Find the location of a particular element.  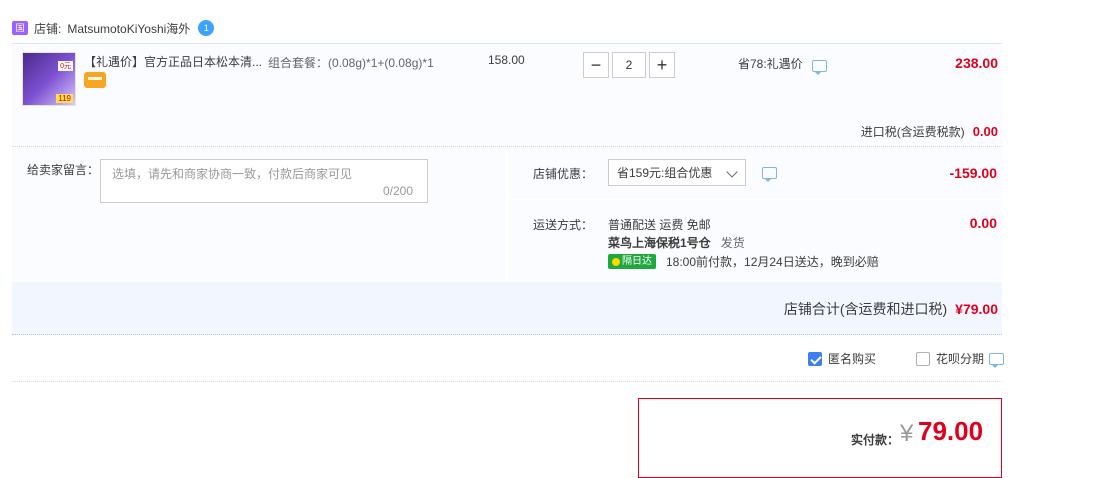

credit-card-icon is located at coordinates (95, 80).